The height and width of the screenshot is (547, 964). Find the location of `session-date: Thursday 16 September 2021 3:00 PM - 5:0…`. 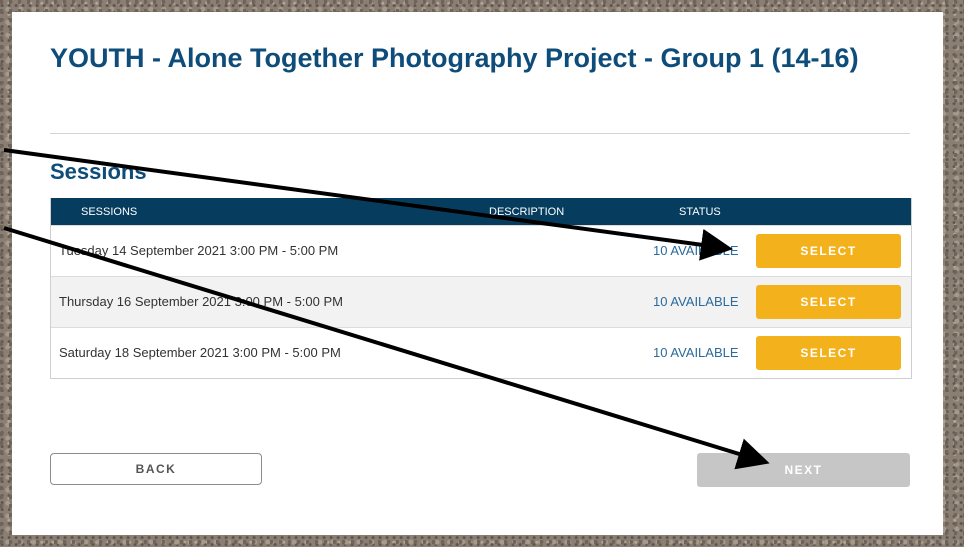

session-date: Thursday 16 September 2021 3:00 PM - 5:0… is located at coordinates (201, 301).